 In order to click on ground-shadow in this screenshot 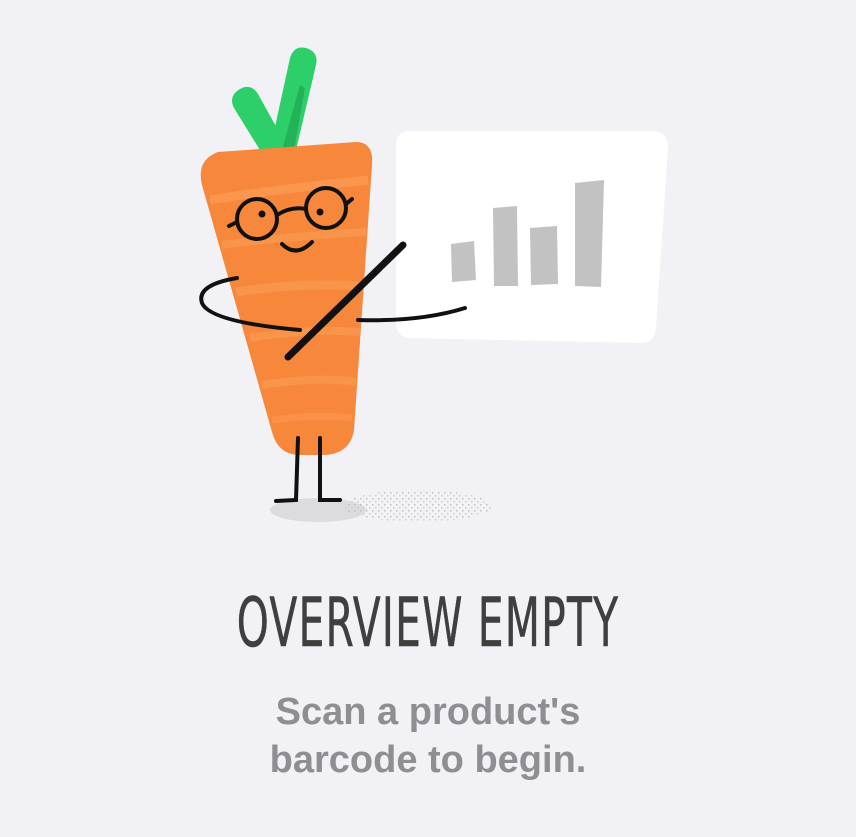, I will do `click(381, 506)`.